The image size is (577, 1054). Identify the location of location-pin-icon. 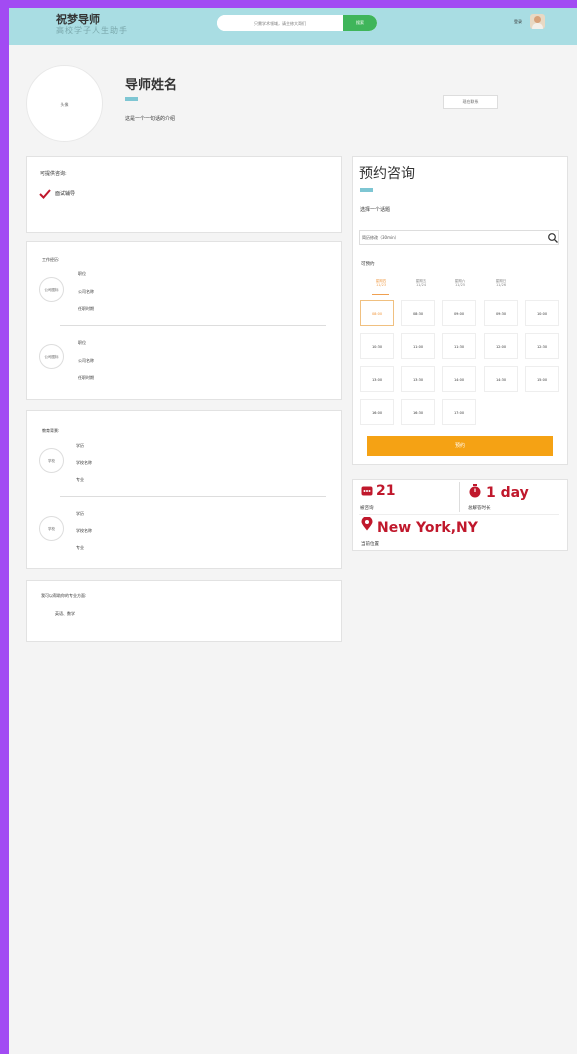
(367, 524).